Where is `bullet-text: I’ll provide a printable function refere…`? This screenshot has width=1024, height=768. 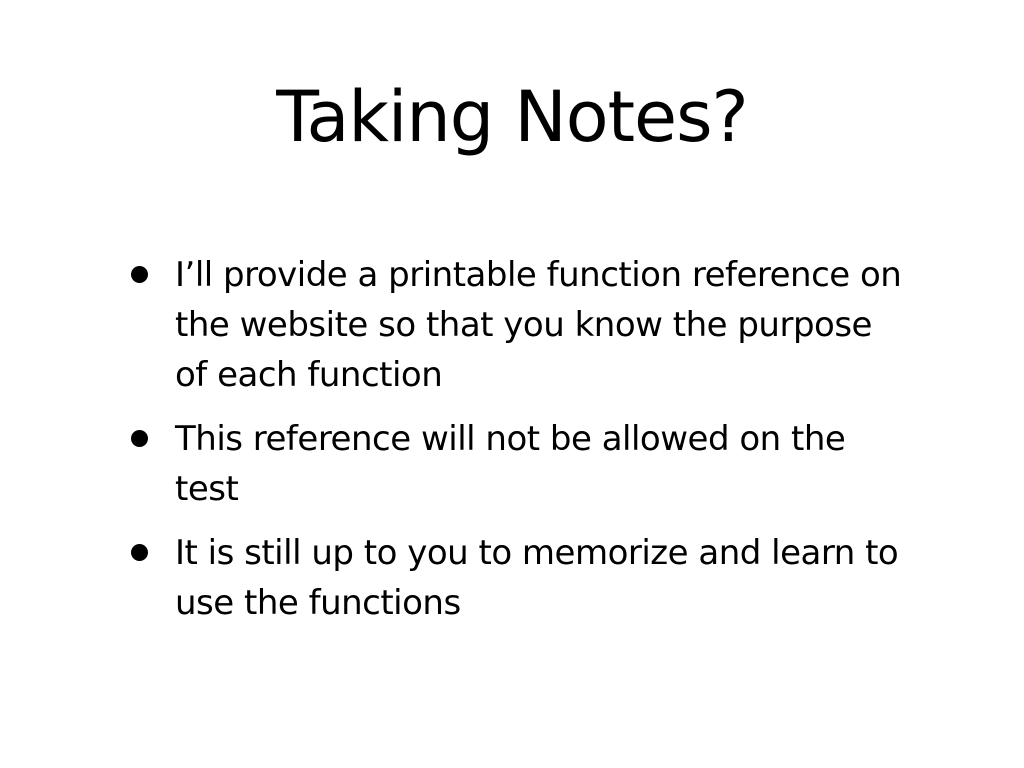
bullet-text: I’ll provide a printable function refere… is located at coordinates (538, 325).